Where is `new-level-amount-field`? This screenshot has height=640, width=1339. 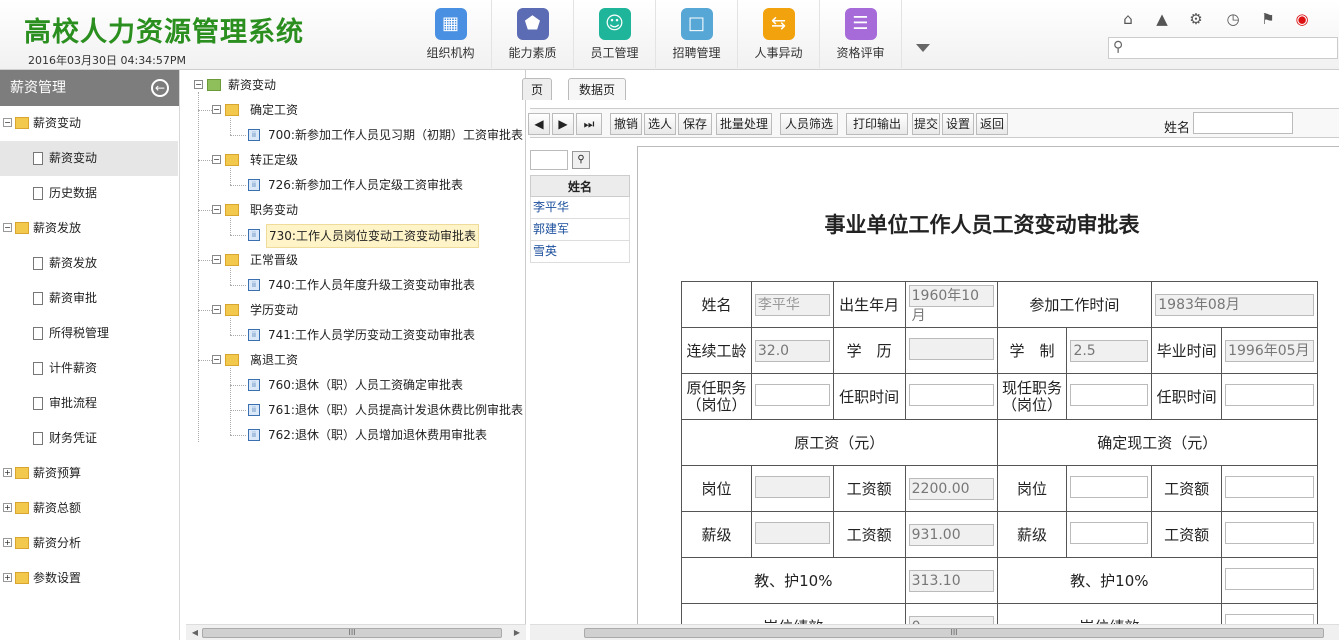
new-level-amount-field is located at coordinates (1269, 532).